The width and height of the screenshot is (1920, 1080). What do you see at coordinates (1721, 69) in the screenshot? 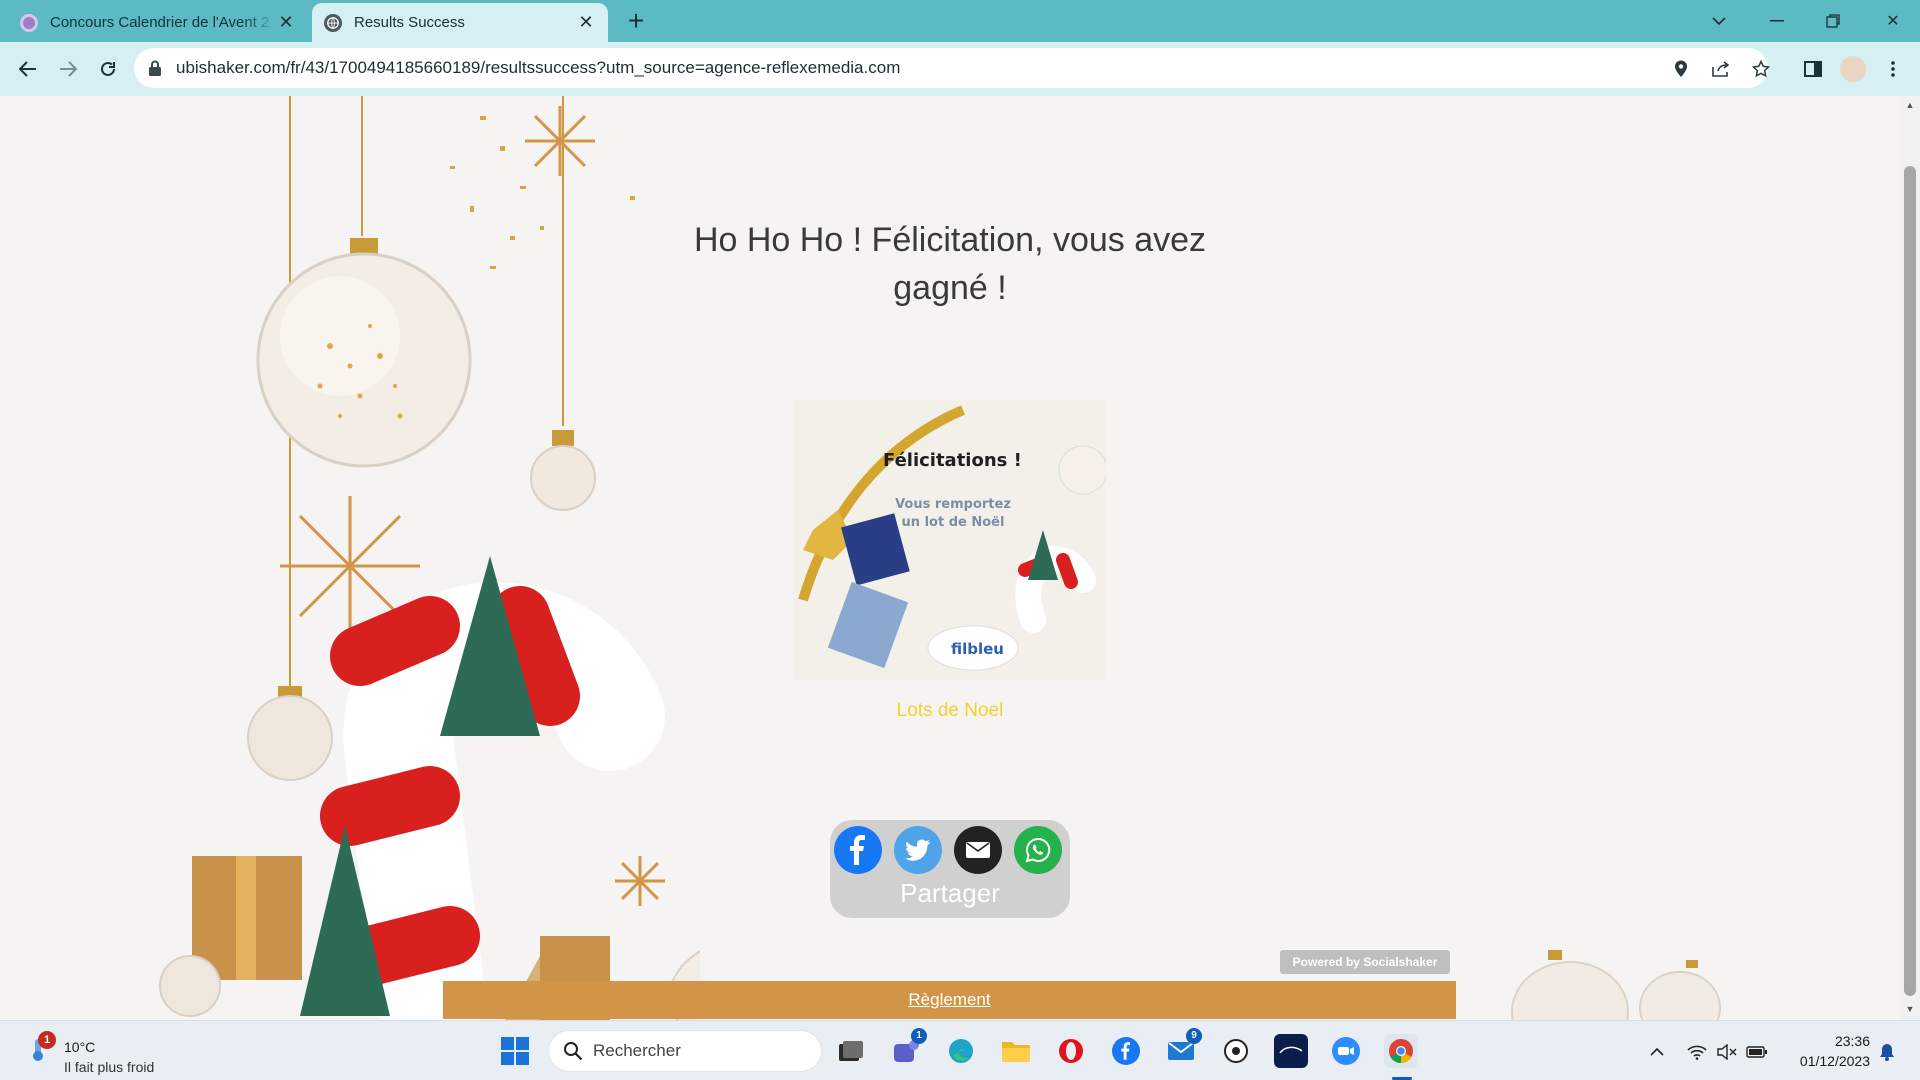
I see `share-page-icon` at bounding box center [1721, 69].